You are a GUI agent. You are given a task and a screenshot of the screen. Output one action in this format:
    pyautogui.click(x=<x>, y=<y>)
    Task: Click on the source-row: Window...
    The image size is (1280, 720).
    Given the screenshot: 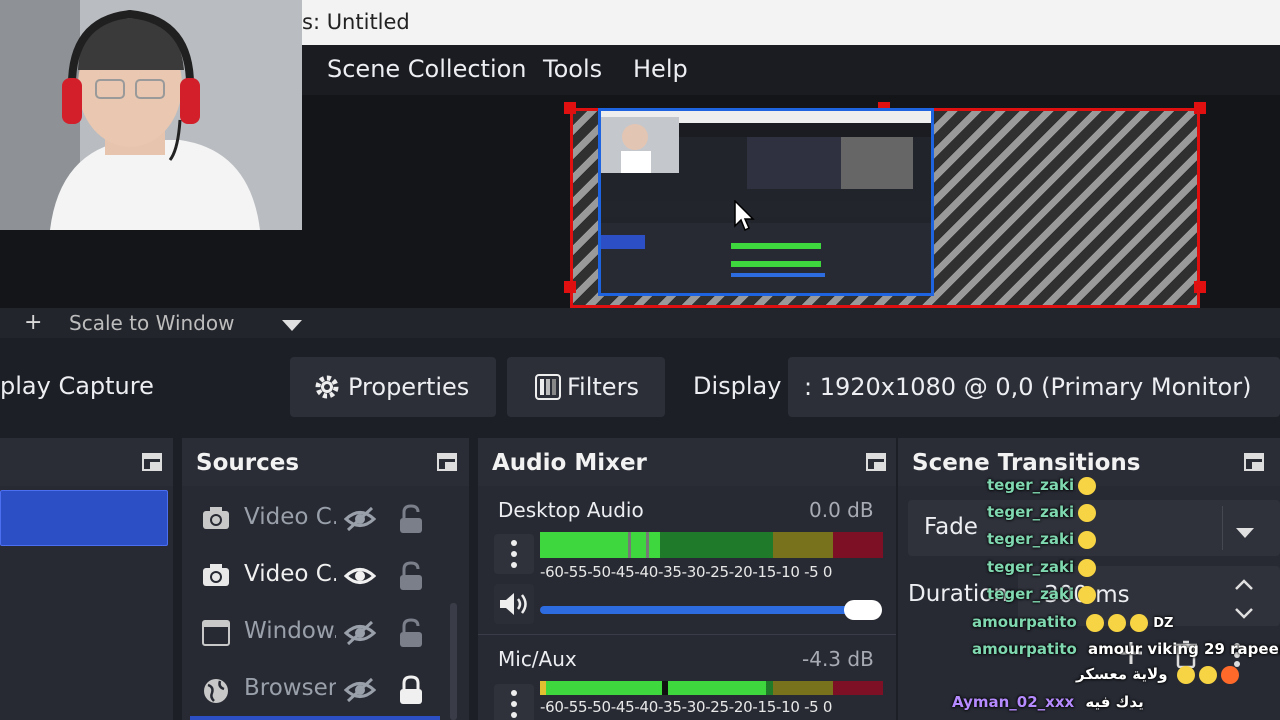 What is the action you would take?
    pyautogui.click(x=322, y=633)
    